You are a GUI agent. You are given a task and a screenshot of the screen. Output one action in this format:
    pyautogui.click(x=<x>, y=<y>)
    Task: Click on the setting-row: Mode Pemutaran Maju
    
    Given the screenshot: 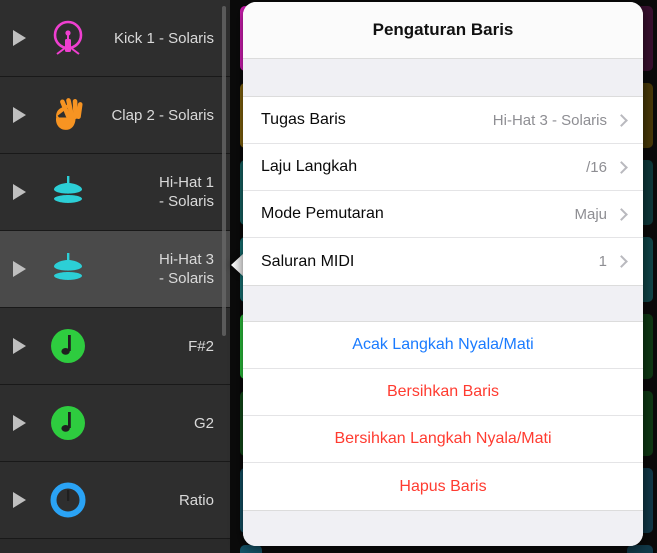 What is the action you would take?
    pyautogui.click(x=443, y=214)
    